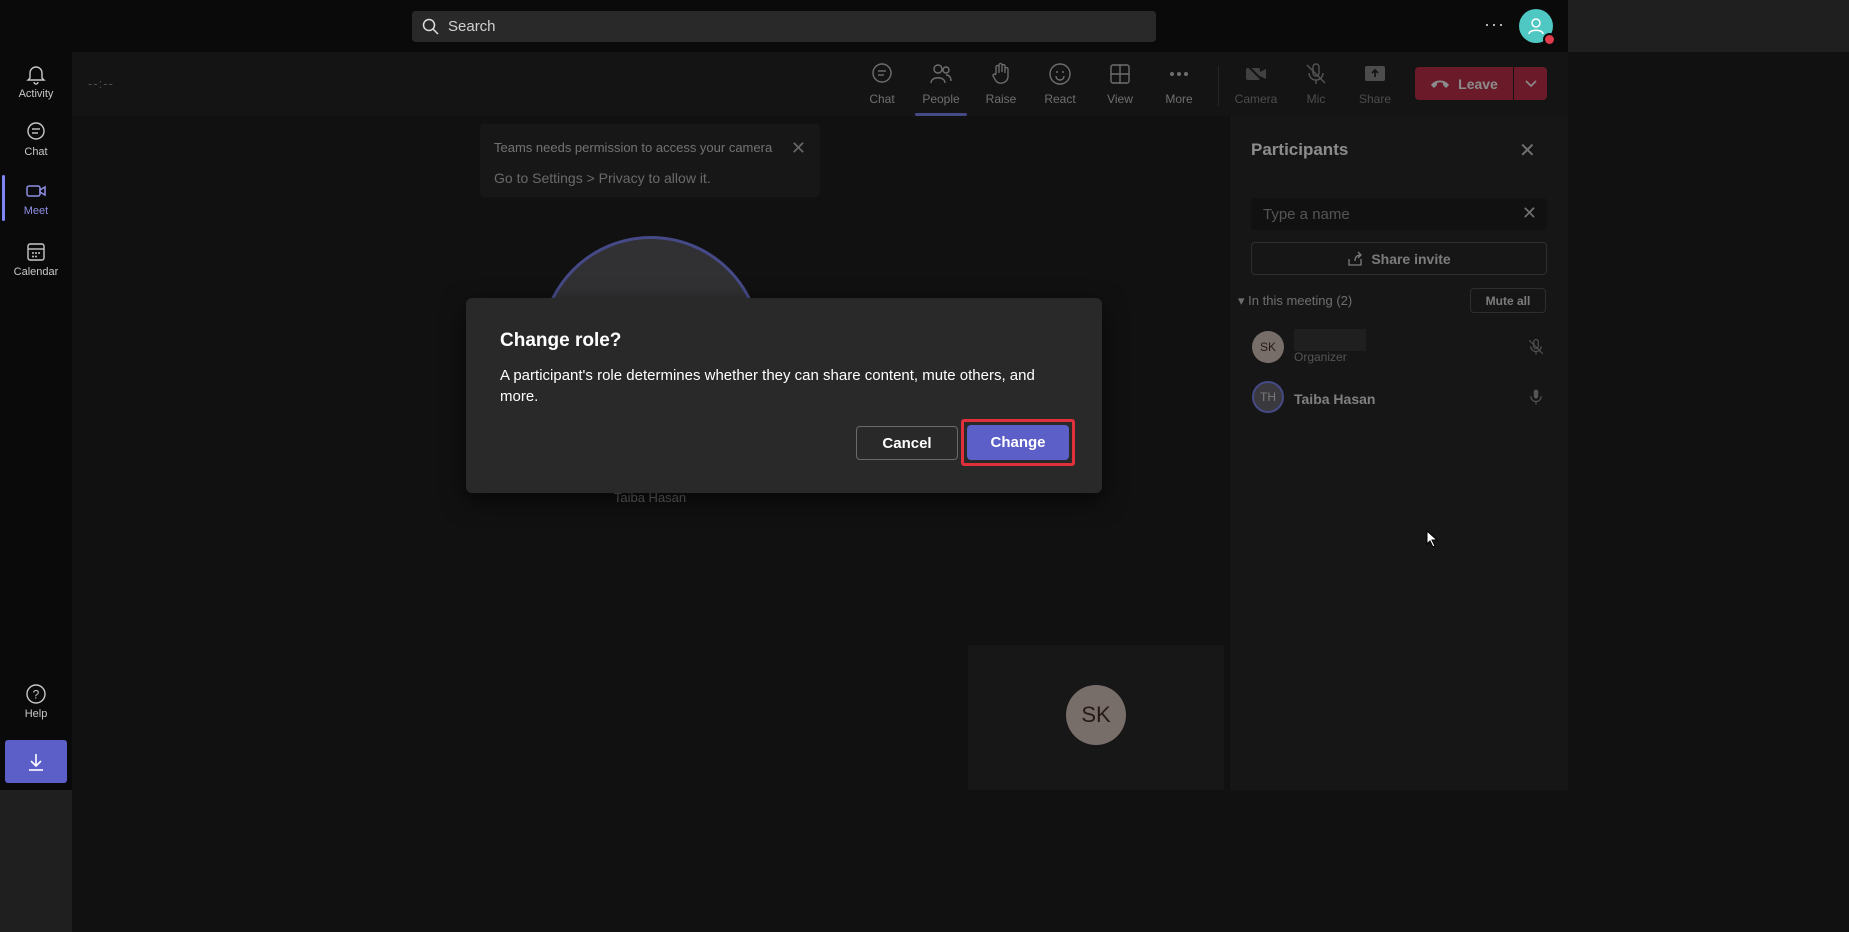 This screenshot has height=932, width=1849. Describe the element at coordinates (472, 26) in the screenshot. I see `search-placeholder: Search` at that location.